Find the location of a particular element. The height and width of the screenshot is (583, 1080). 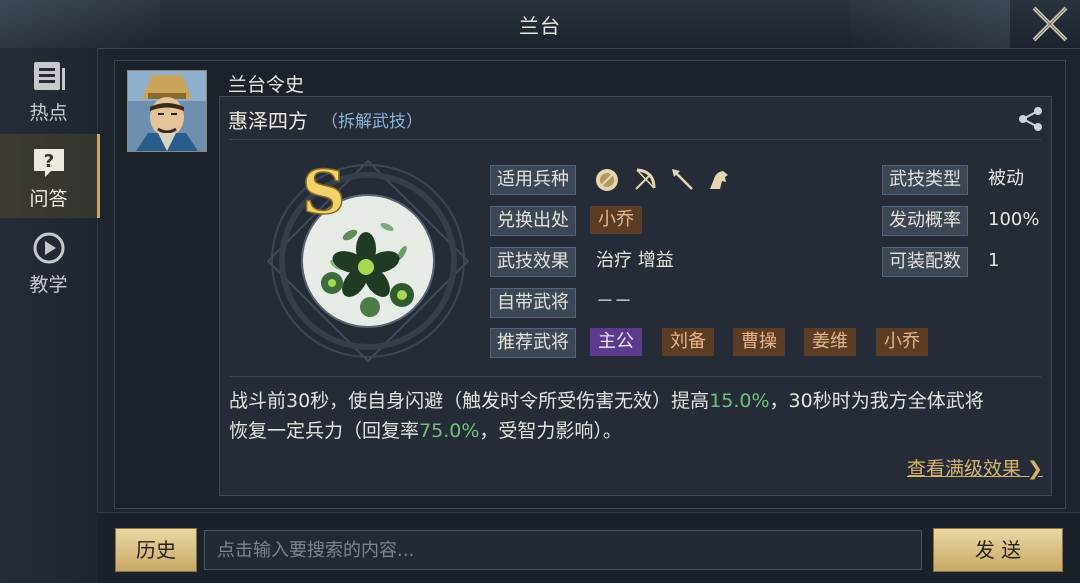

skill-type-label: 武技类型 is located at coordinates (925, 180).